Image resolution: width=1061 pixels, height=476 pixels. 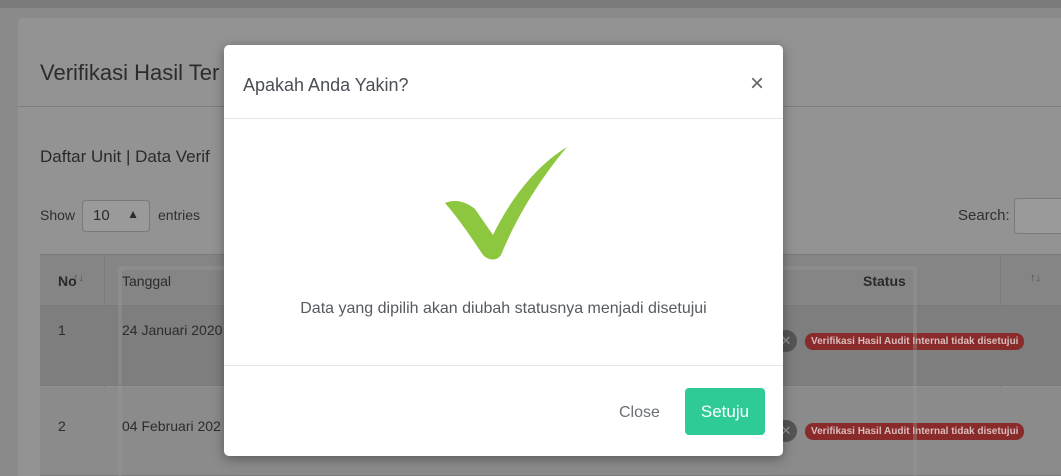 I want to click on search-input, so click(x=1037, y=216).